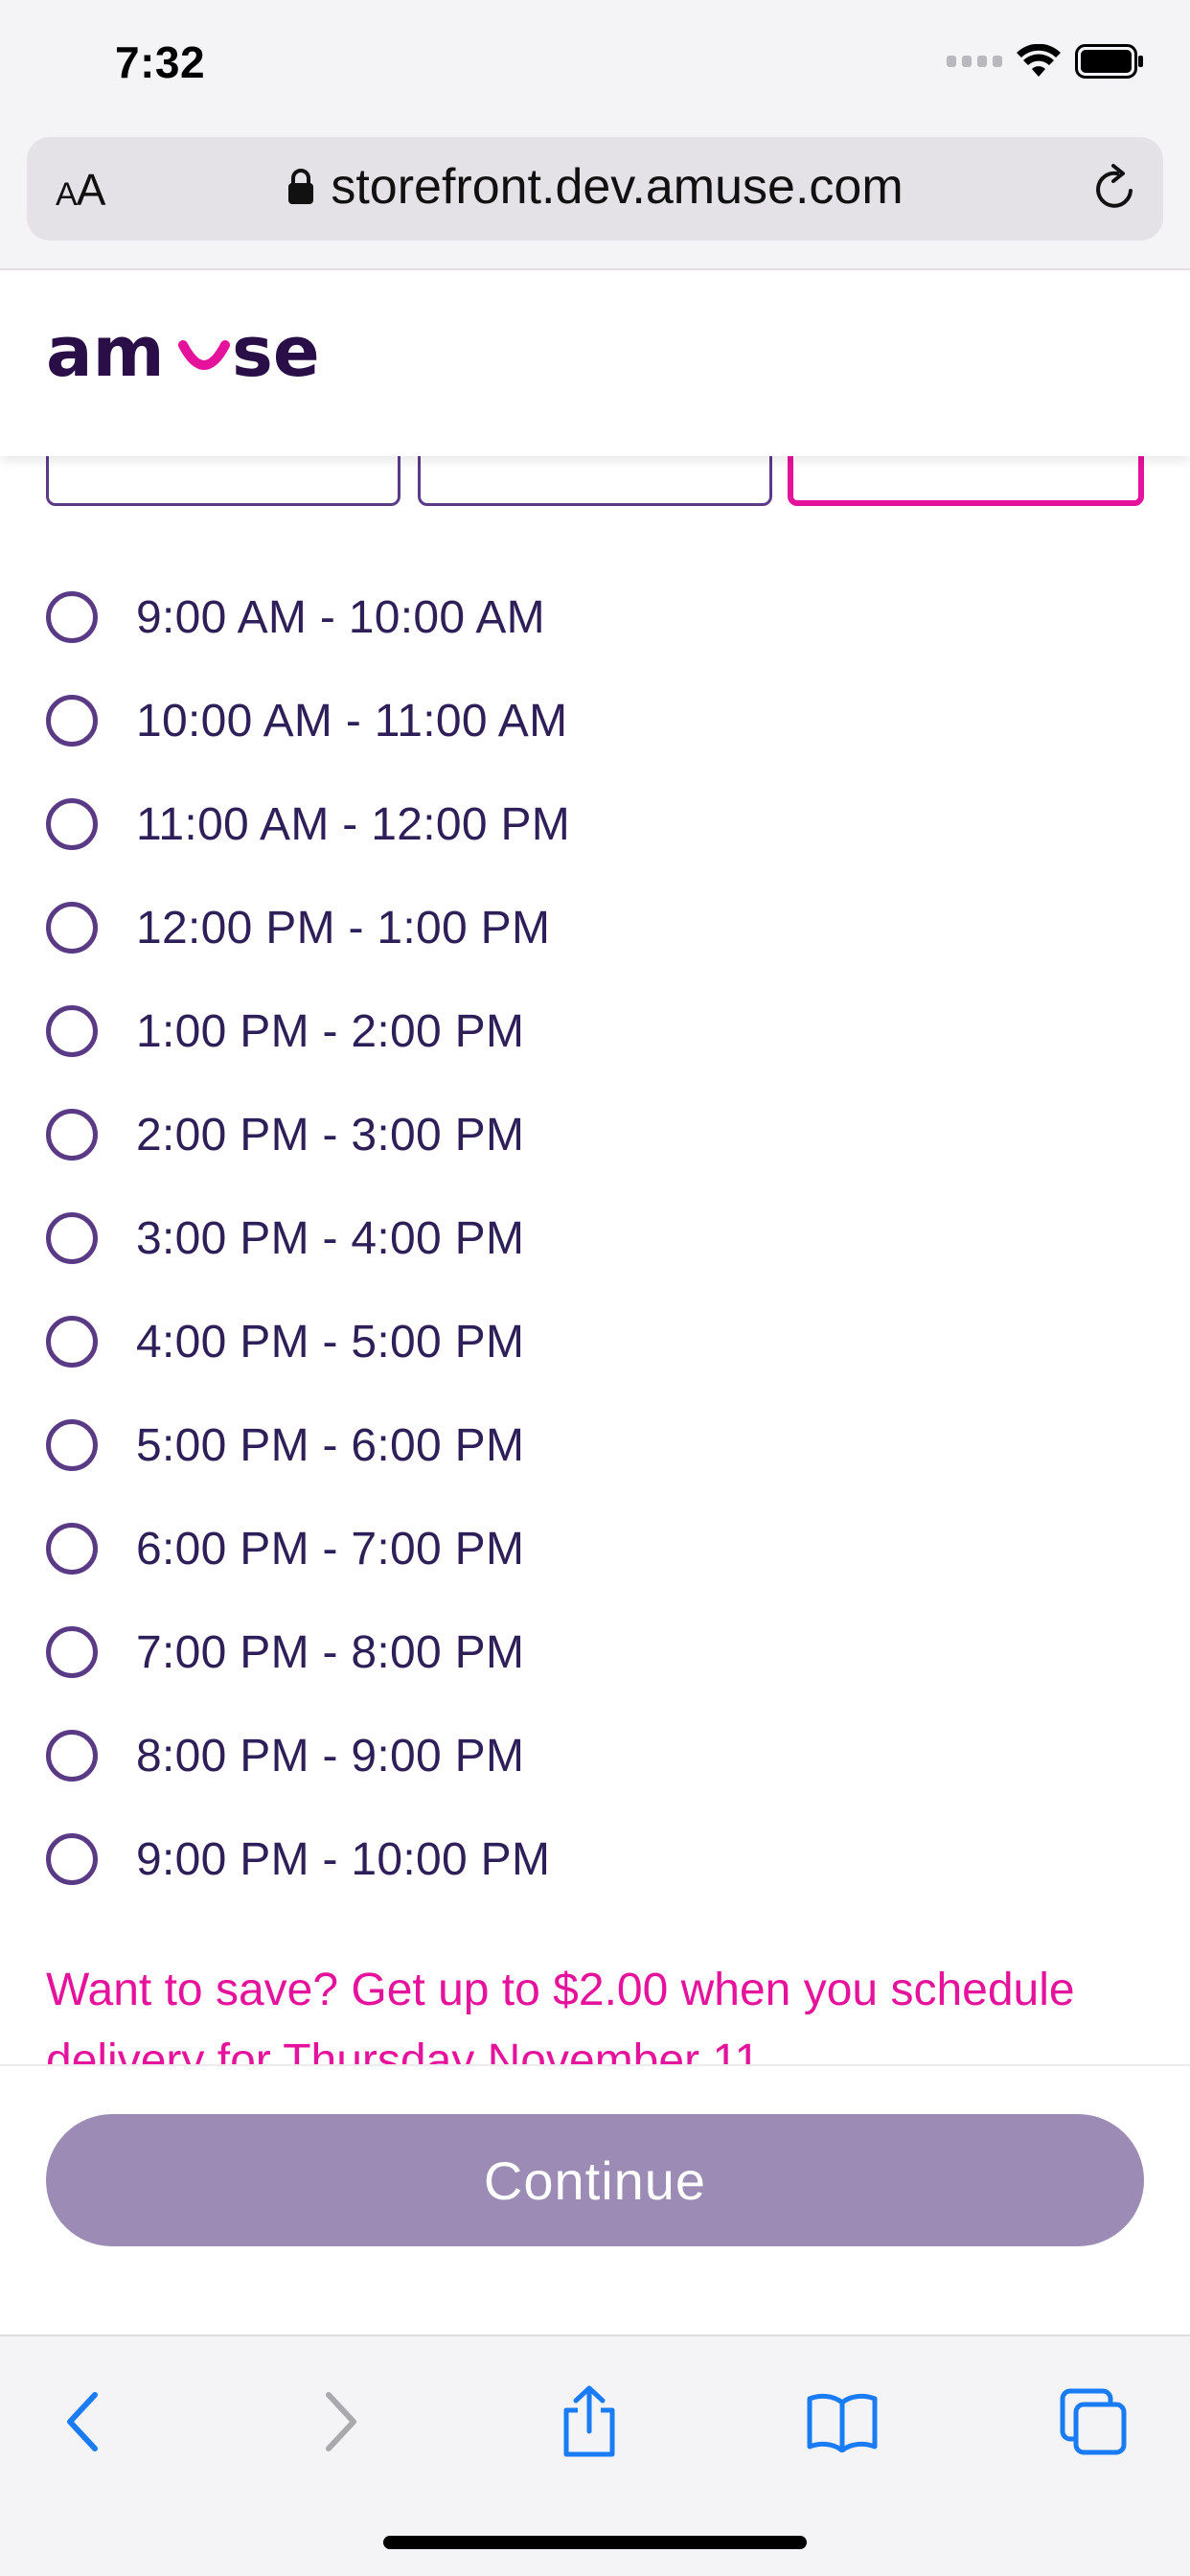 The height and width of the screenshot is (2576, 1190). What do you see at coordinates (1109, 62) in the screenshot?
I see `battery-icon` at bounding box center [1109, 62].